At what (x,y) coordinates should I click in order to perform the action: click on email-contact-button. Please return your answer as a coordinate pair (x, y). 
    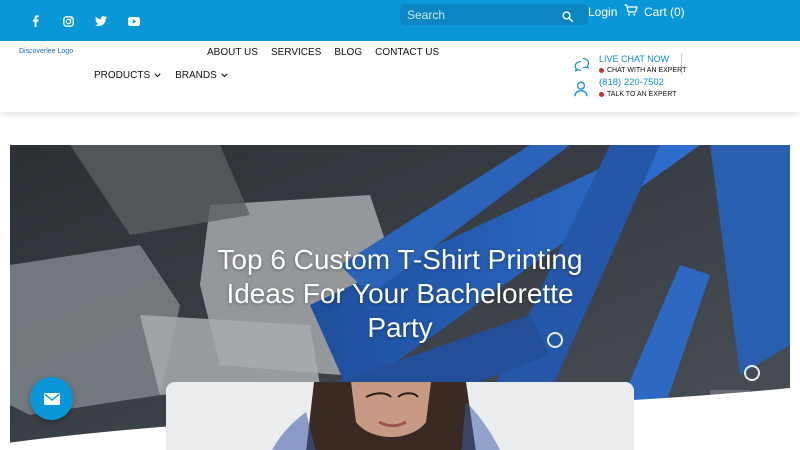
    Looking at the image, I should click on (51, 398).